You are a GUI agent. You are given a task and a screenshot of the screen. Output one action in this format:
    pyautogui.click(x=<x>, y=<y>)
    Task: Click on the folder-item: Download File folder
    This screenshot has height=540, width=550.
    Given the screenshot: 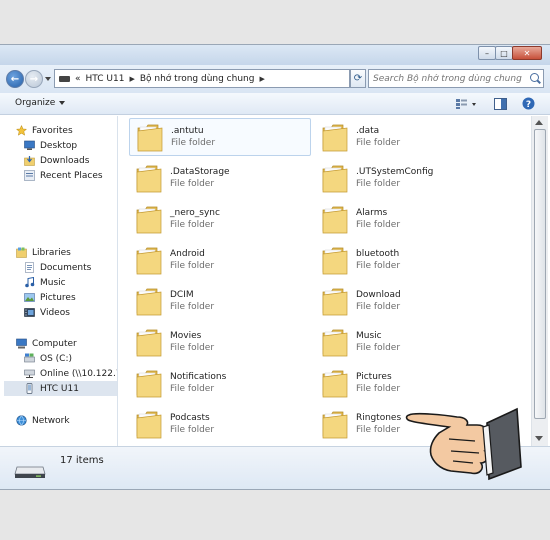 What is the action you would take?
    pyautogui.click(x=406, y=301)
    